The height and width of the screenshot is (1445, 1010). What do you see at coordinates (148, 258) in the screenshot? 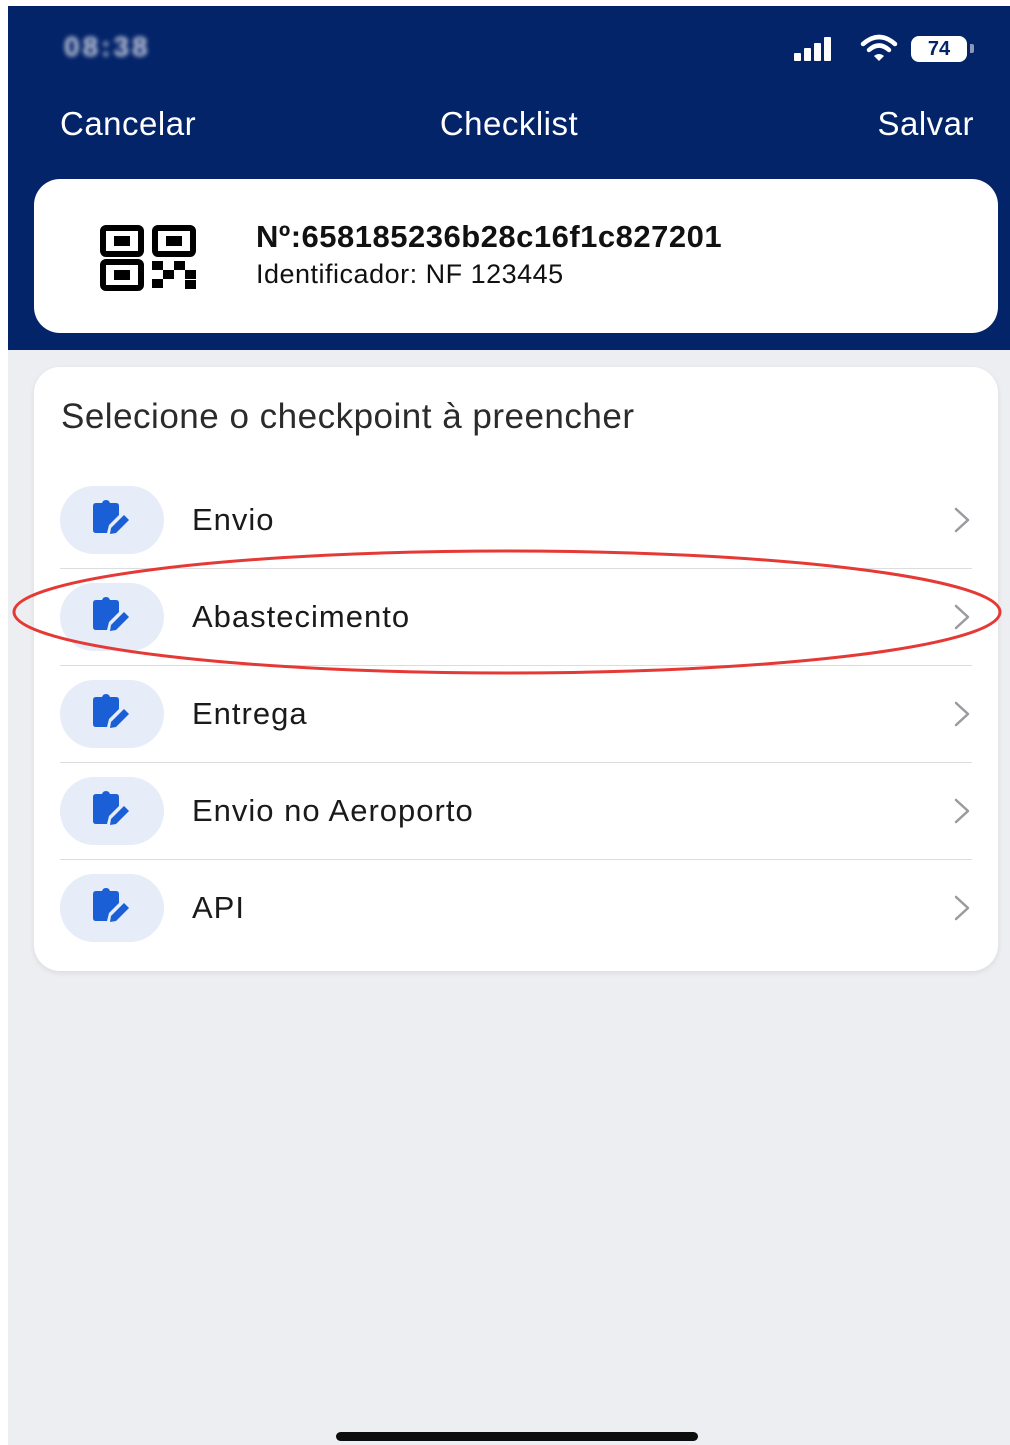
I see `qr-code-icon` at bounding box center [148, 258].